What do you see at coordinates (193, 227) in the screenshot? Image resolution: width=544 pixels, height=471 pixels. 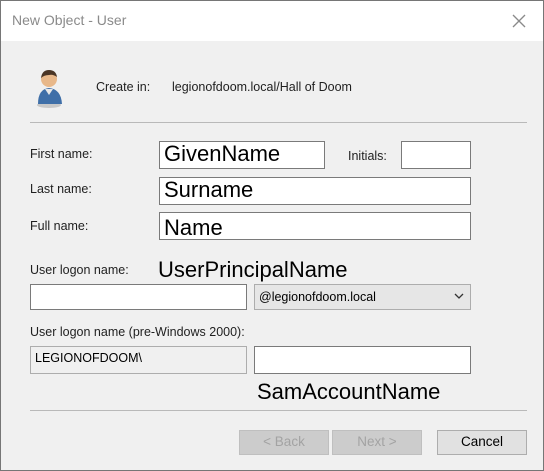 I see `full-name-overlay-label: Name` at bounding box center [193, 227].